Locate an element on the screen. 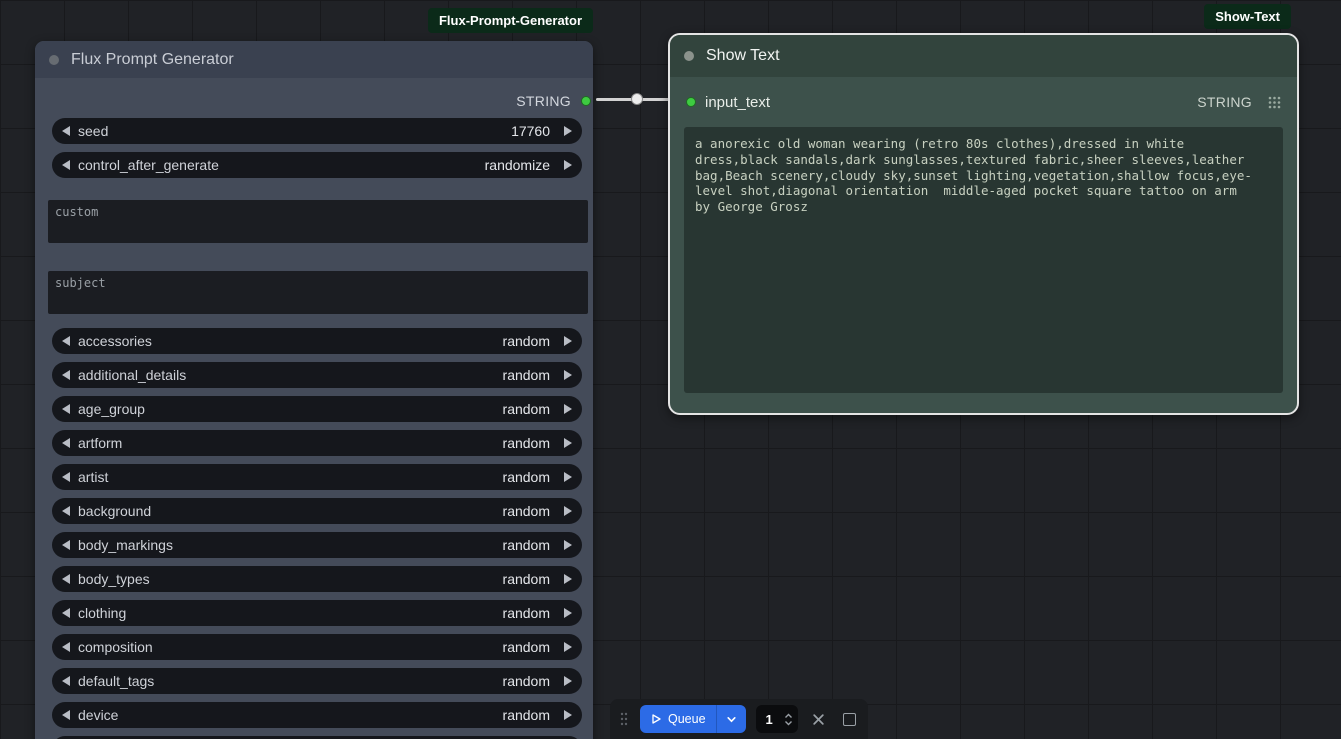  flux-node-header: Flux Prompt Generator is located at coordinates (314, 59).